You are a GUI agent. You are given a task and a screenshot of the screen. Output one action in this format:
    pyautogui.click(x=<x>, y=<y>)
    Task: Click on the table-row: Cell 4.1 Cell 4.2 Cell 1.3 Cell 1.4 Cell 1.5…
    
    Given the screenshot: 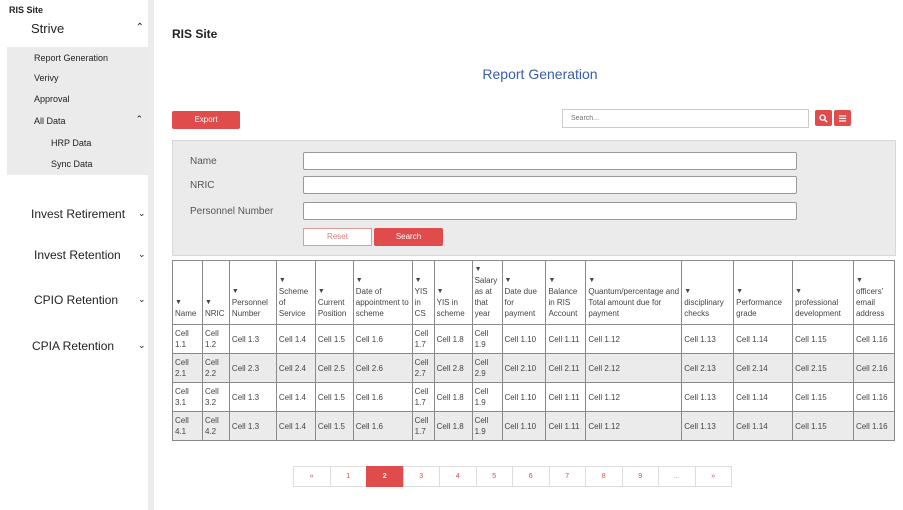 What is the action you would take?
    pyautogui.click(x=534, y=426)
    